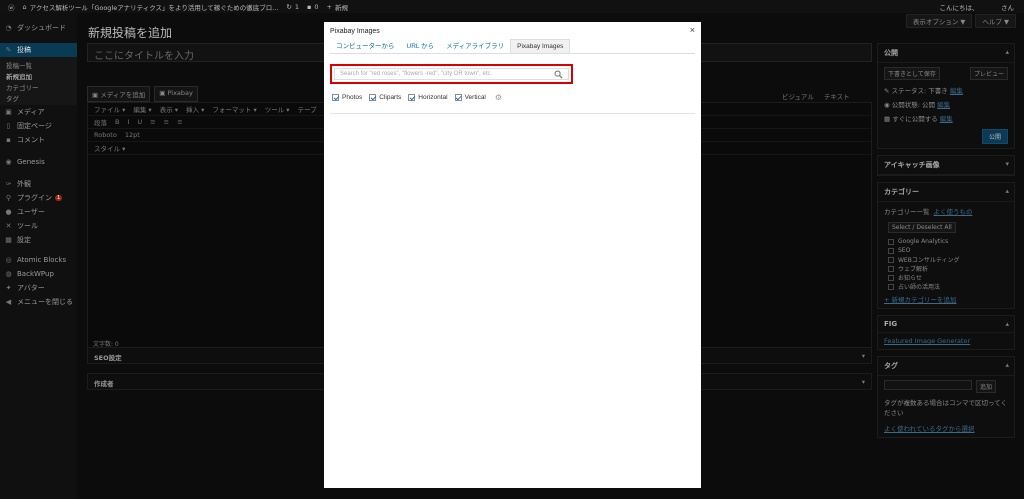 The width and height of the screenshot is (1024, 499). What do you see at coordinates (558, 74) in the screenshot?
I see `search-icon` at bounding box center [558, 74].